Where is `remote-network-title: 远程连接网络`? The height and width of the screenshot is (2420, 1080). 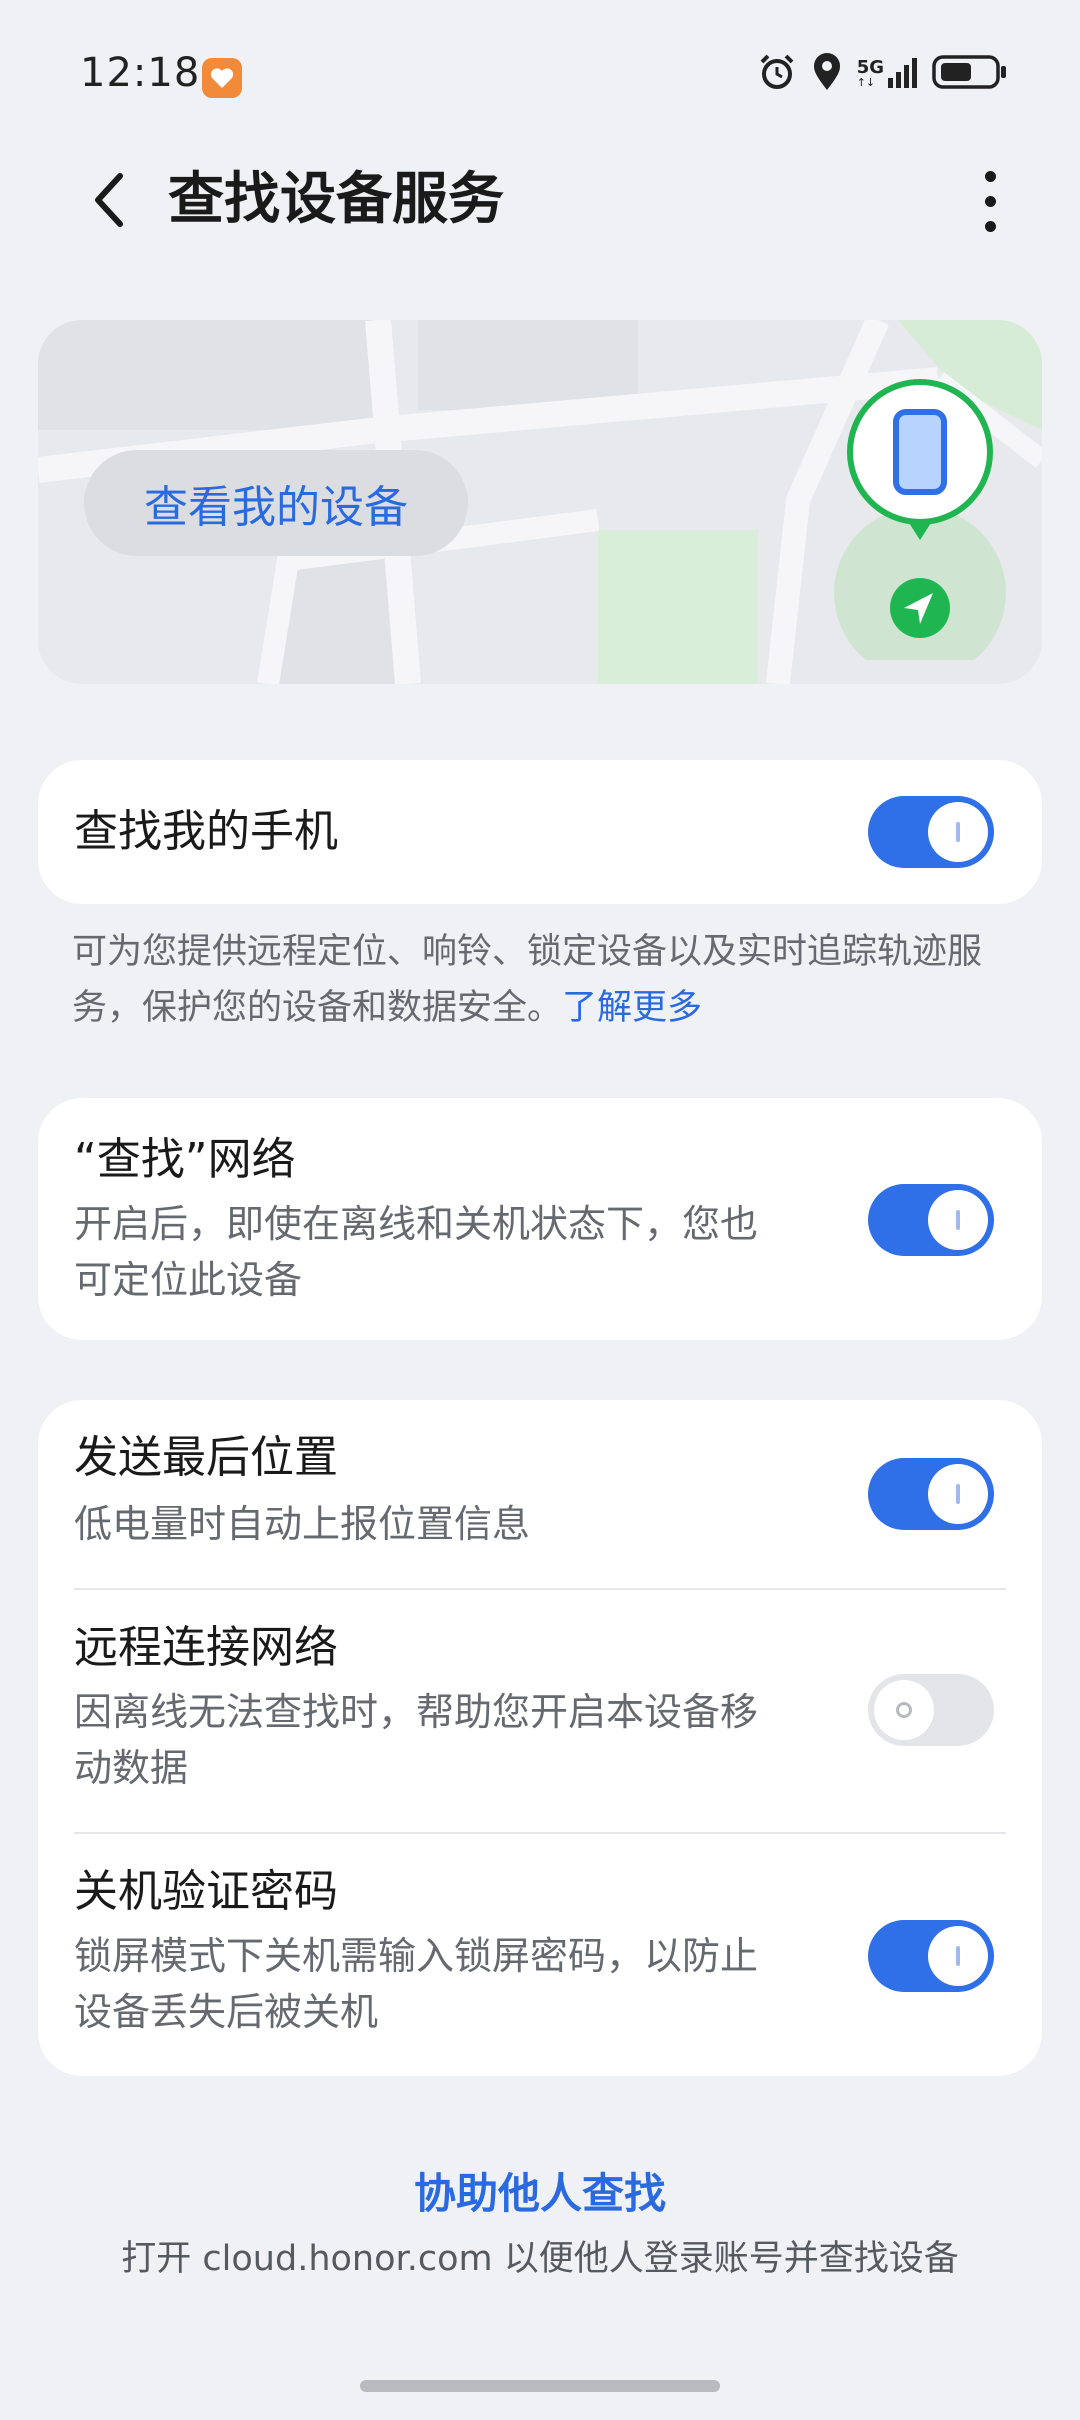
remote-network-title: 远程连接网络 is located at coordinates (206, 1647).